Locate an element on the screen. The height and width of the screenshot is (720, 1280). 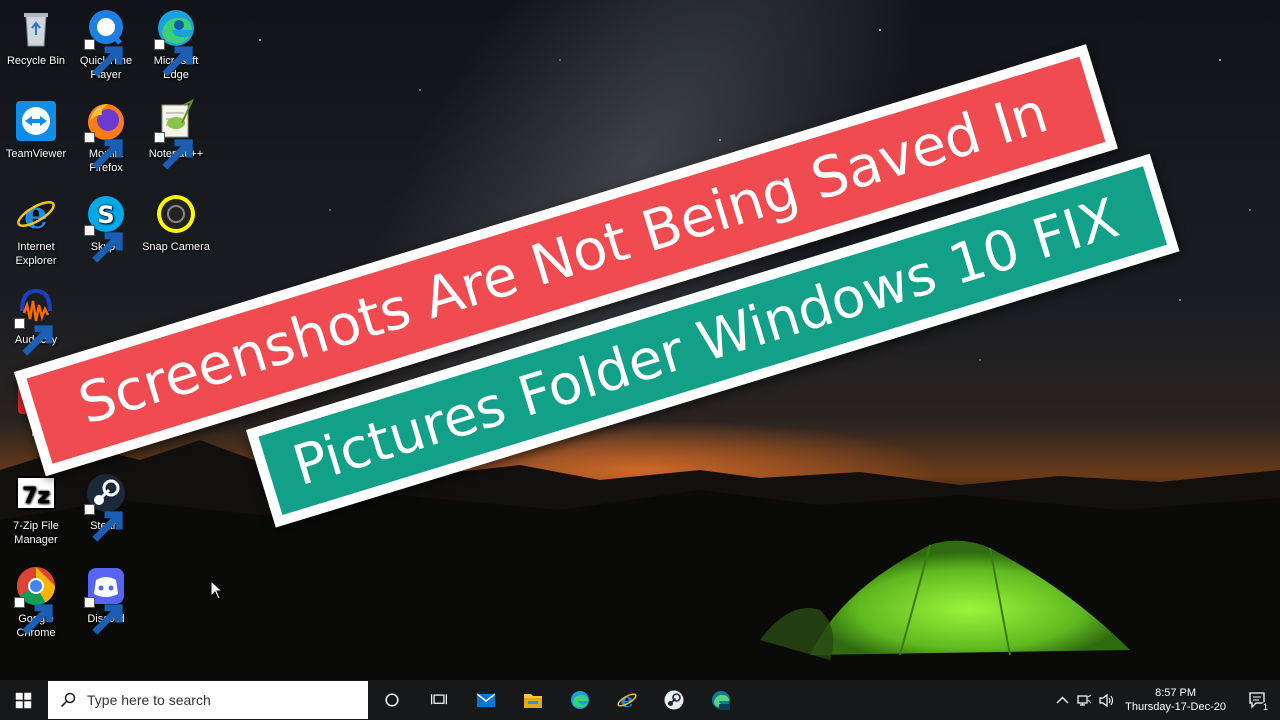
desktop-icon-firefox: Mozilla Firefox is located at coordinates (106, 137).